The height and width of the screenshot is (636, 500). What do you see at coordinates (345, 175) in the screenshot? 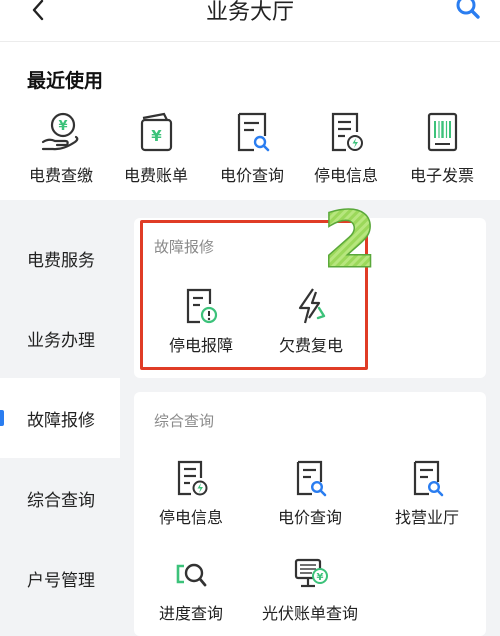
I see `recent-item-label: 停电信息` at bounding box center [345, 175].